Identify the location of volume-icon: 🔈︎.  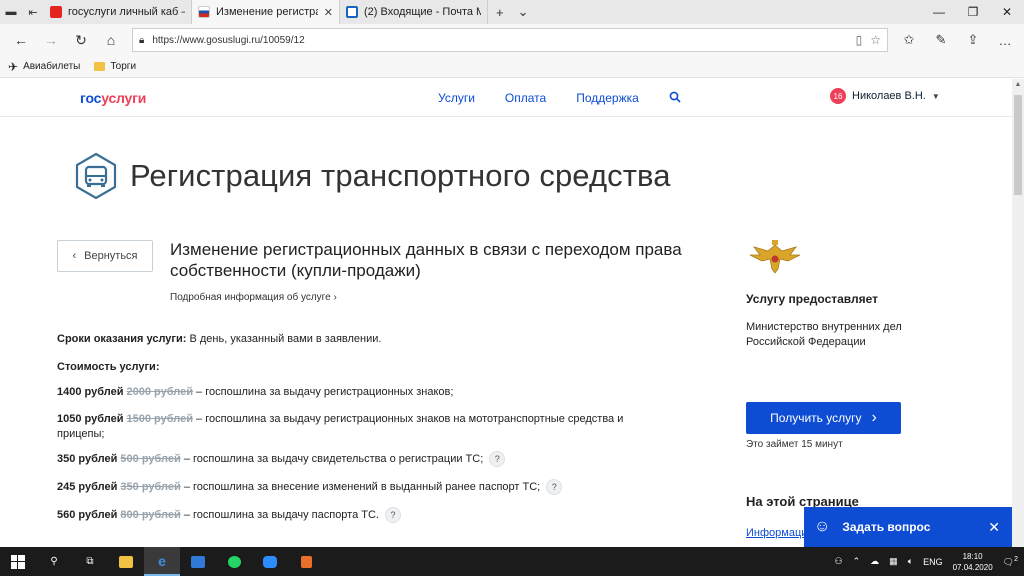
(910, 561).